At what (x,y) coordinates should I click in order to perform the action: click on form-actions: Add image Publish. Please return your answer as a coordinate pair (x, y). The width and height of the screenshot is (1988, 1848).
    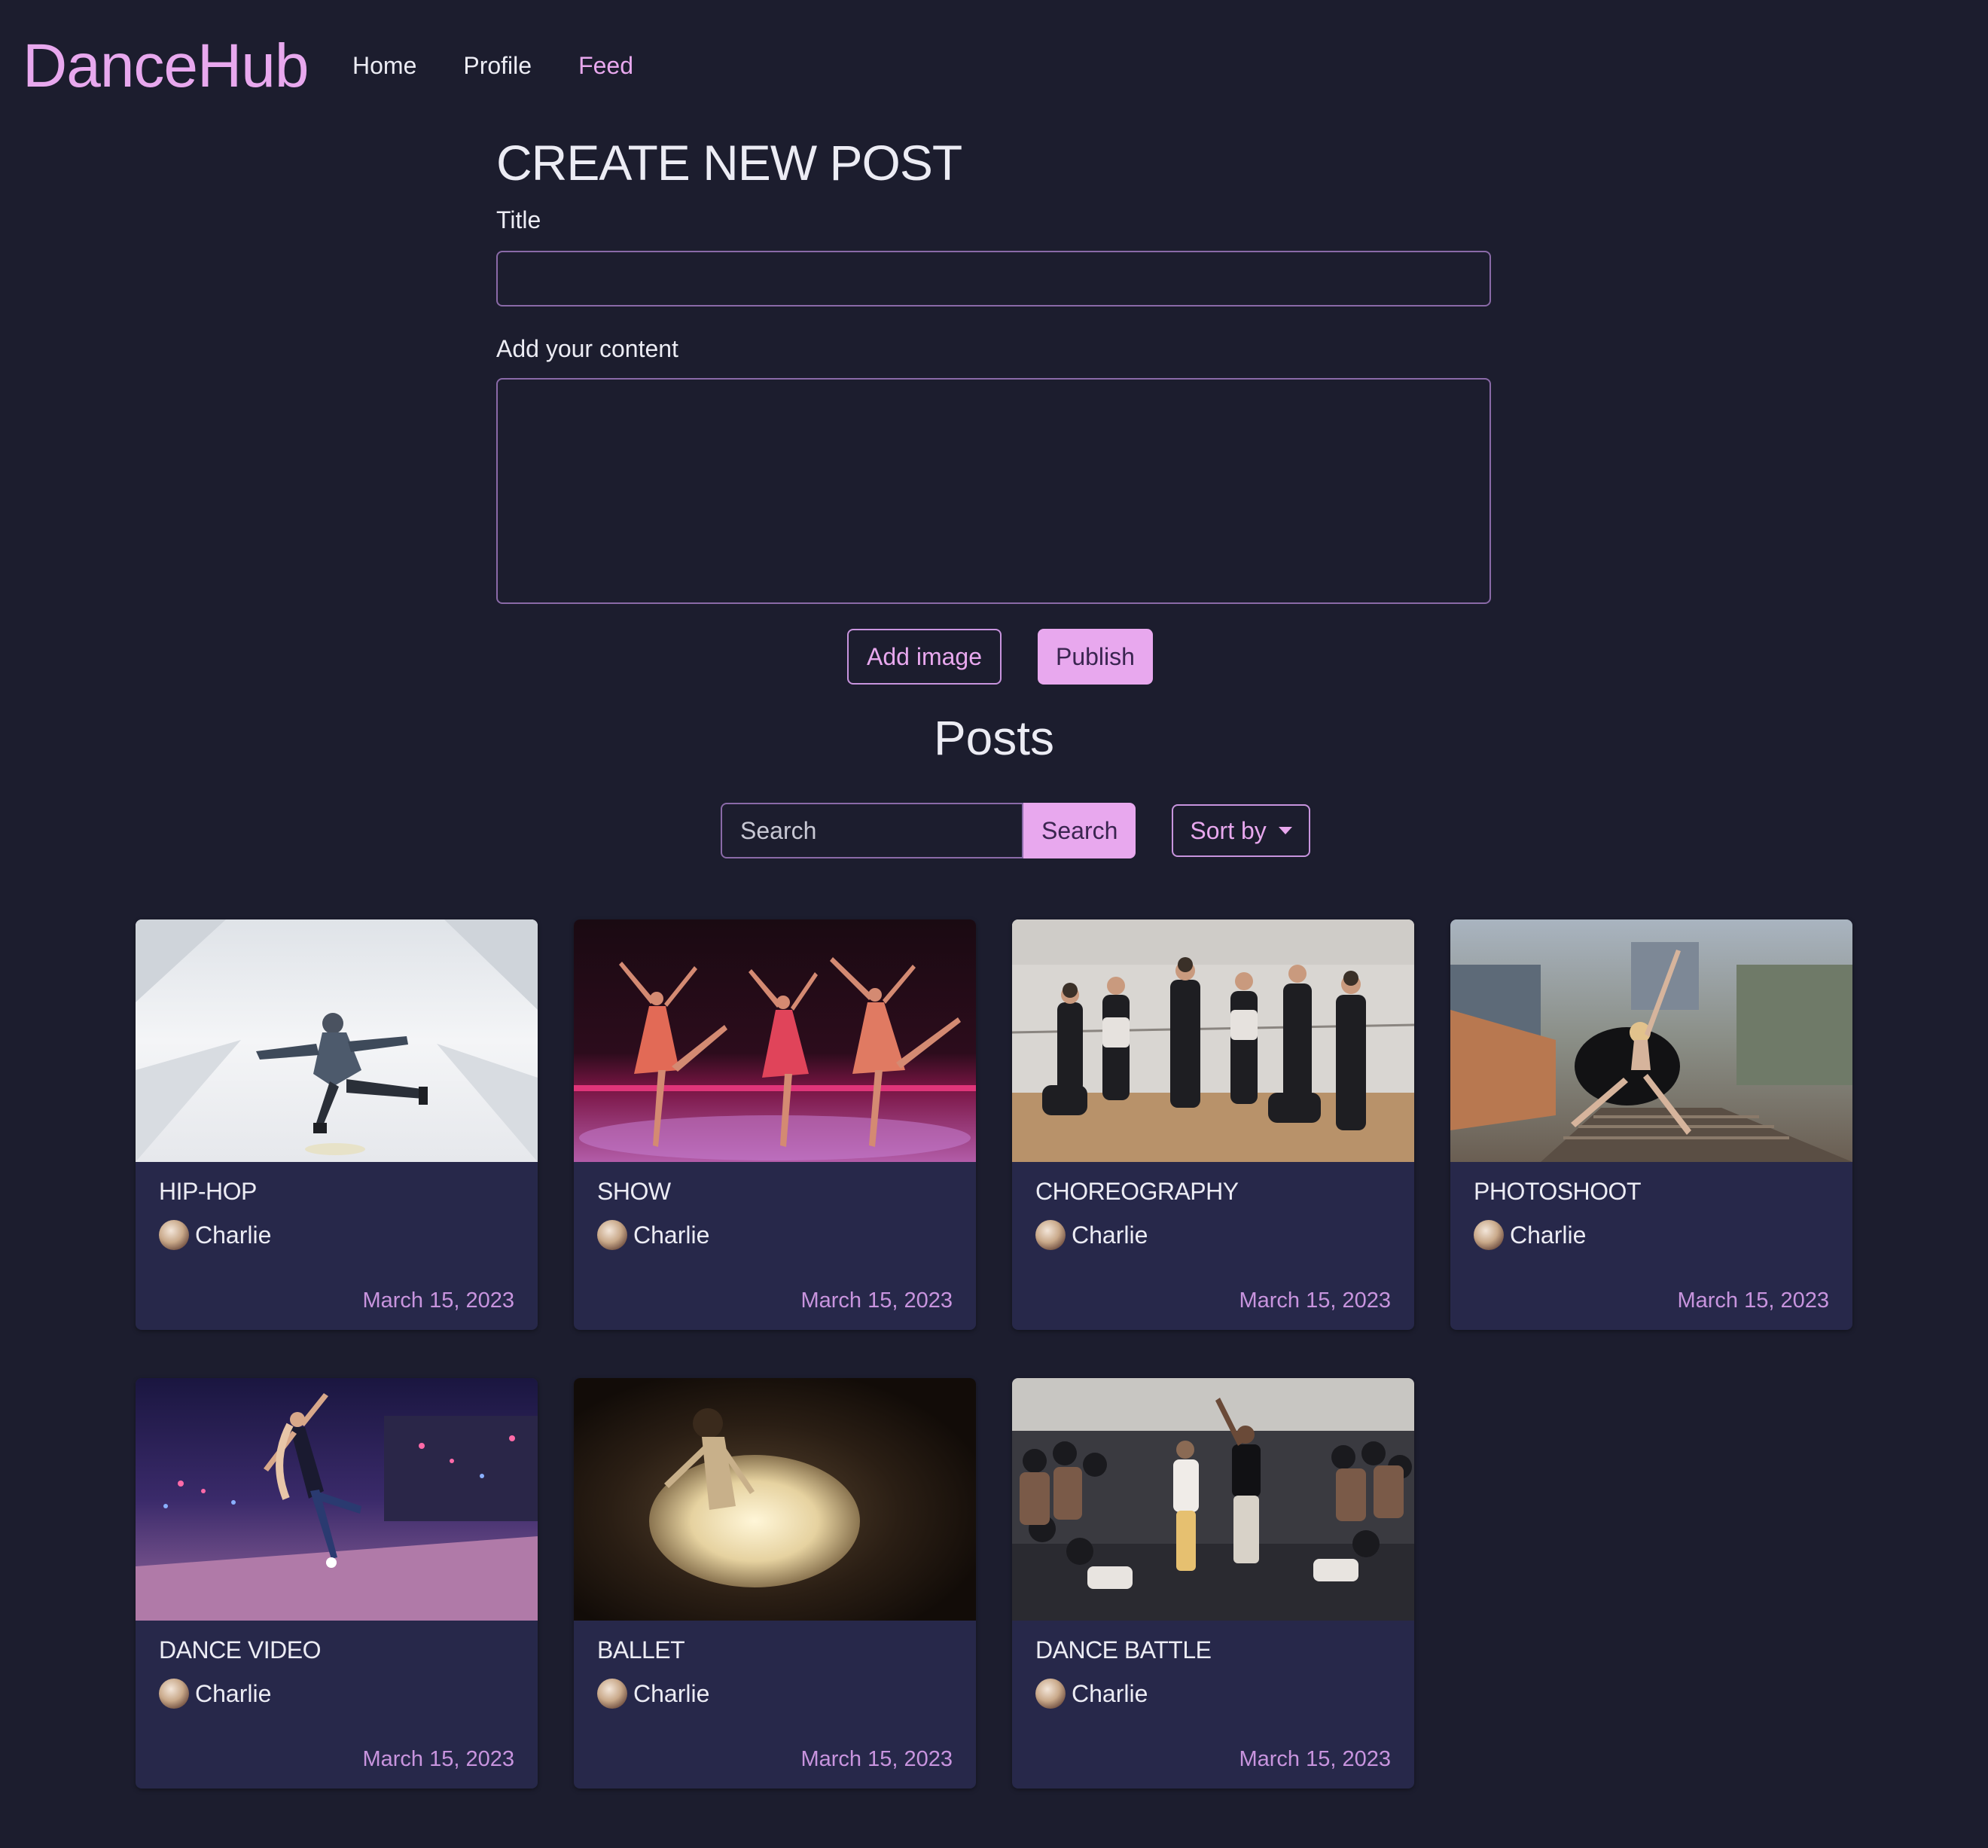
    Looking at the image, I should click on (1000, 657).